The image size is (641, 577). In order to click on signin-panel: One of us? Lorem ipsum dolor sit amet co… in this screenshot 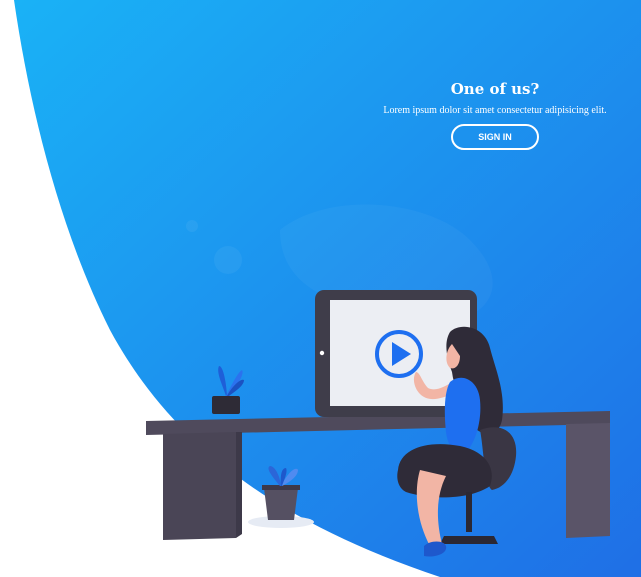, I will do `click(495, 115)`.